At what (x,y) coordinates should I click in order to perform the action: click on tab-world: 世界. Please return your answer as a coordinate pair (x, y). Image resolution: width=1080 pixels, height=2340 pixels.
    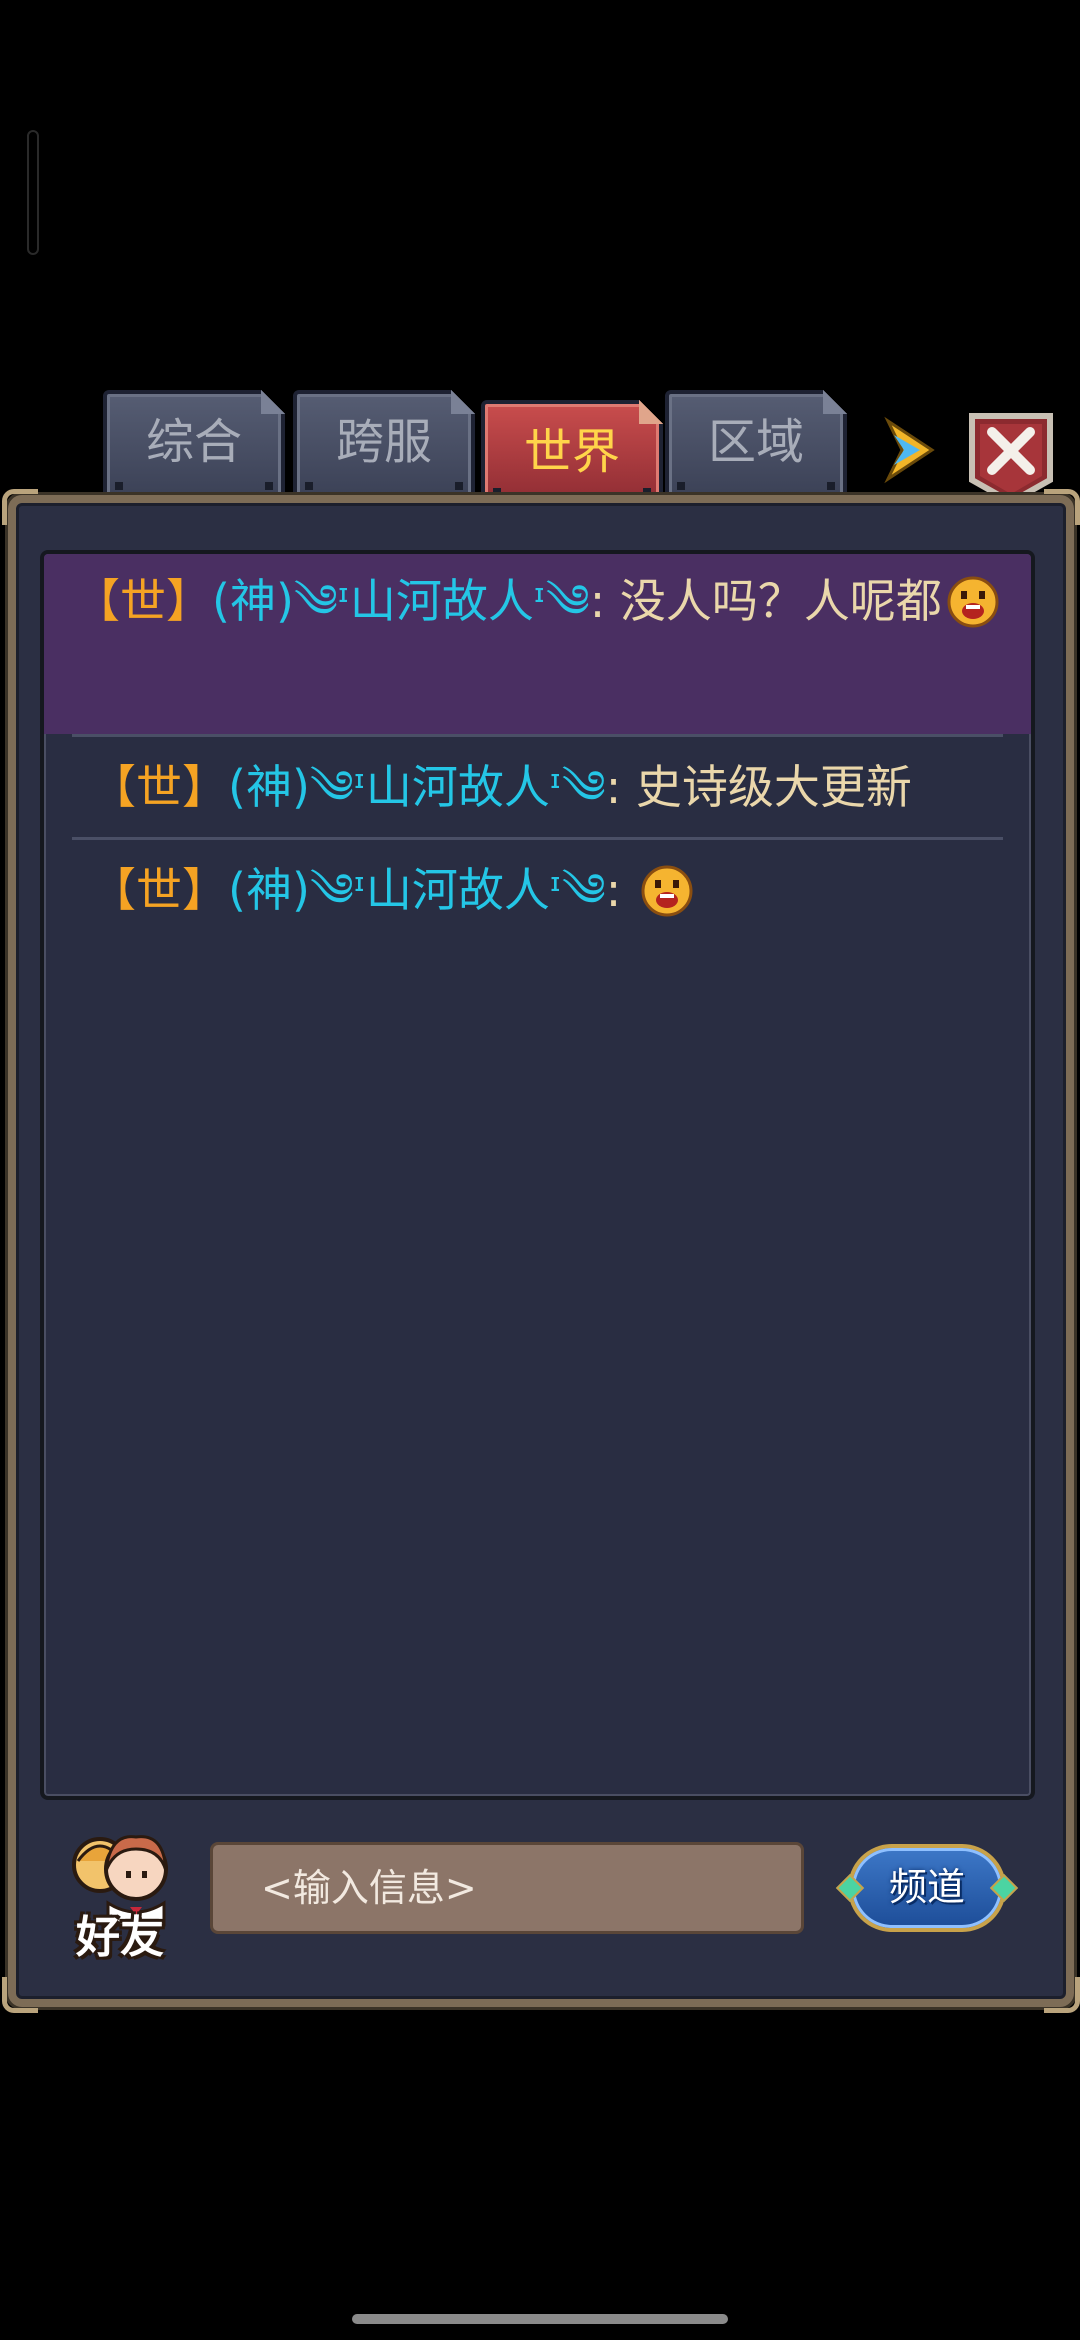
    Looking at the image, I should click on (572, 454).